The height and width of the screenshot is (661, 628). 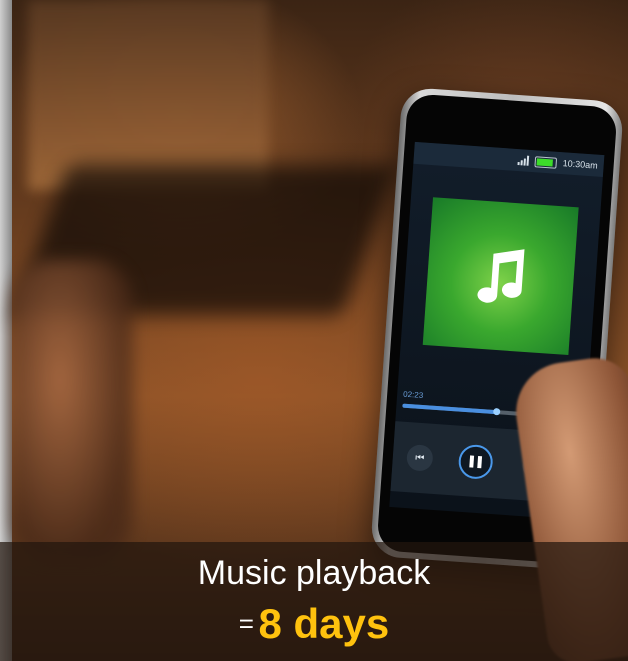 I want to click on progress-fill, so click(x=449, y=409).